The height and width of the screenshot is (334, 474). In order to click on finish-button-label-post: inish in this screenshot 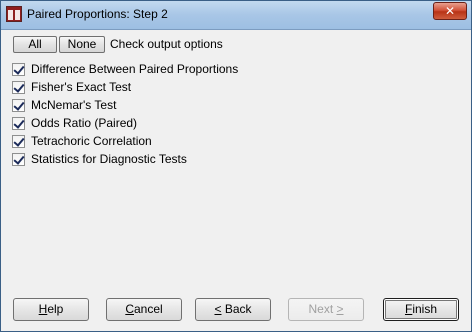, I will do `click(425, 309)`.